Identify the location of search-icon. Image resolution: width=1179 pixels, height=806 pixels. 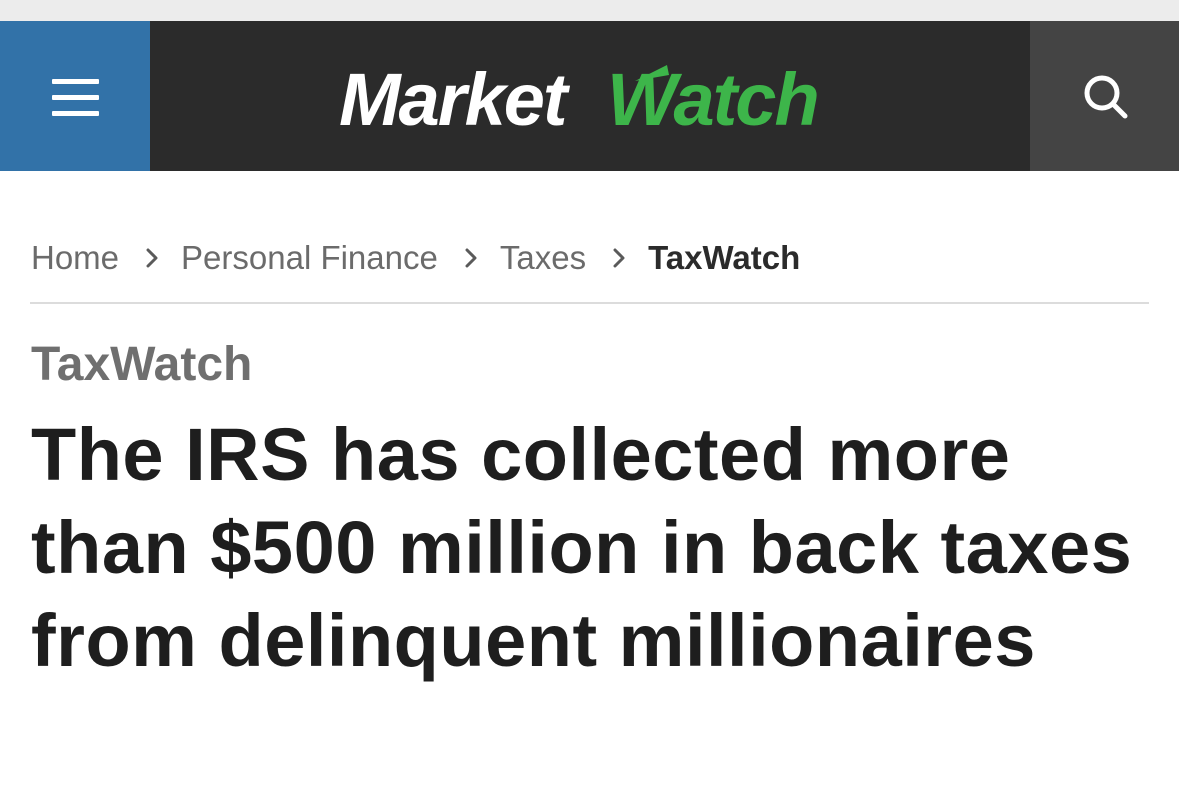
(1106, 97).